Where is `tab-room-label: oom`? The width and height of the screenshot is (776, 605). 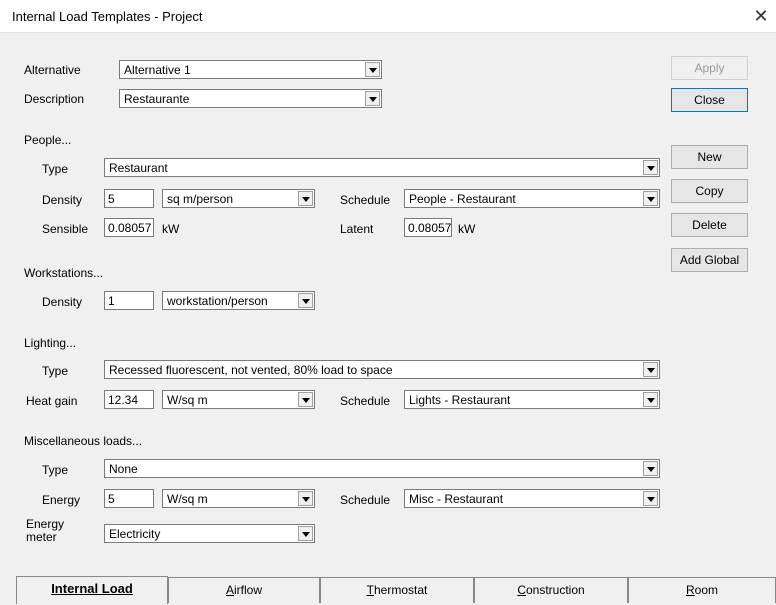 tab-room-label: oom is located at coordinates (706, 590).